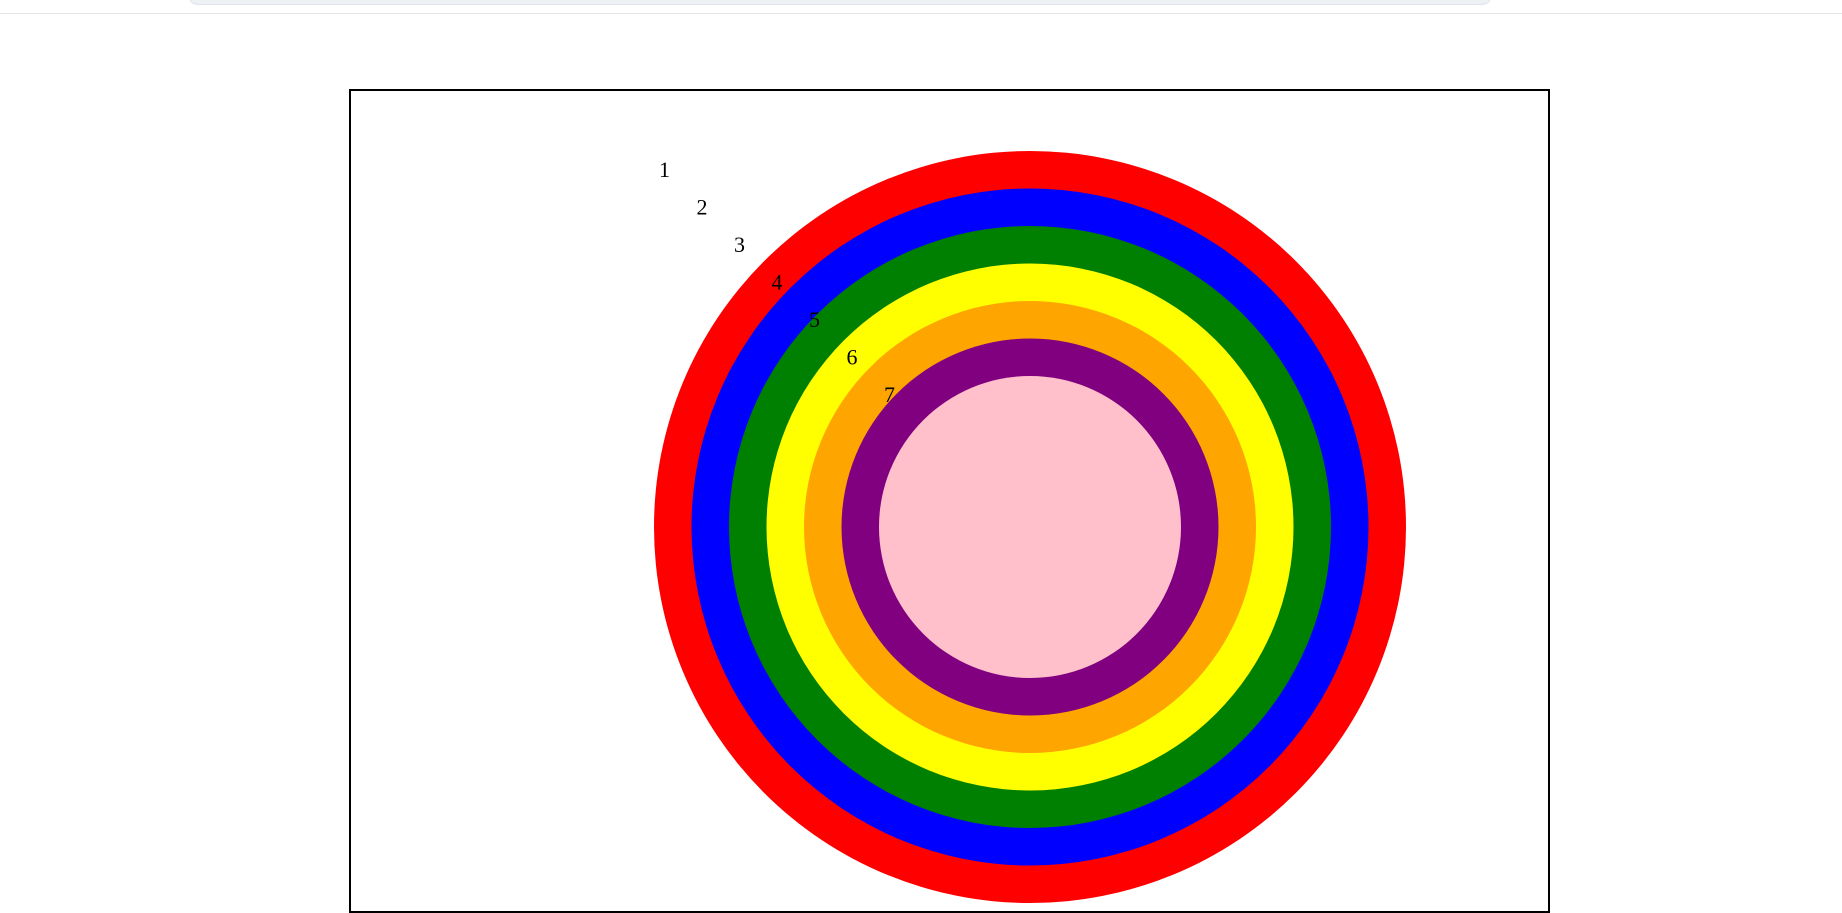  I want to click on browser-top-bar, so click(921, 7).